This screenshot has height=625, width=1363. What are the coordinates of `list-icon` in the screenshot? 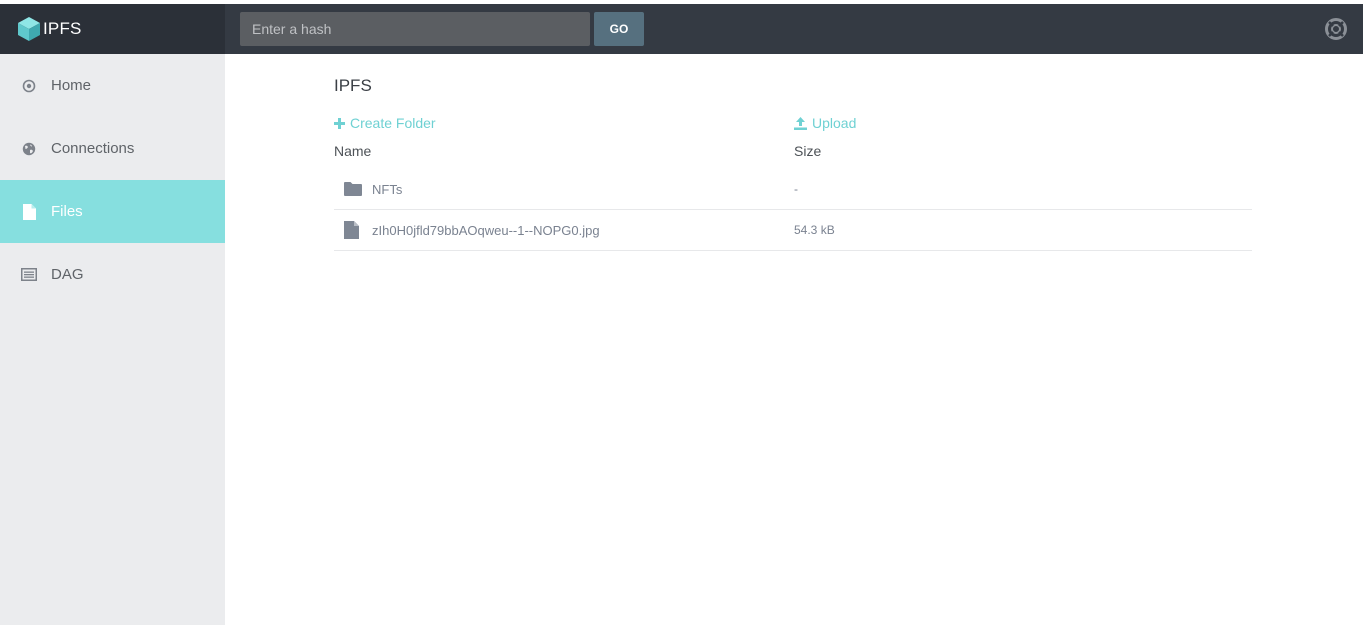 It's located at (29, 275).